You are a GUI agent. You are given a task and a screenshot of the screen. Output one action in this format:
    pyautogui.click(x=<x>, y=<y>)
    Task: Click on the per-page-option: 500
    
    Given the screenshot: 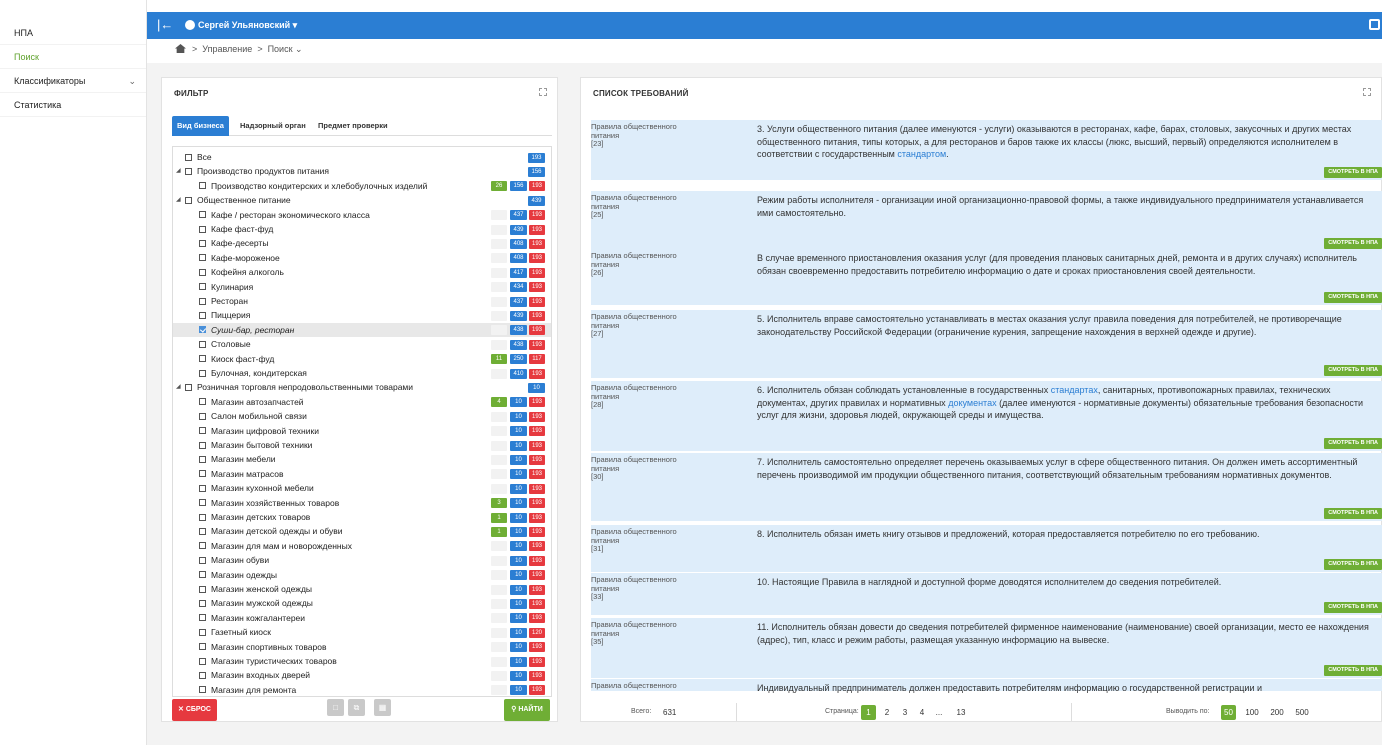 What is the action you would take?
    pyautogui.click(x=1302, y=712)
    